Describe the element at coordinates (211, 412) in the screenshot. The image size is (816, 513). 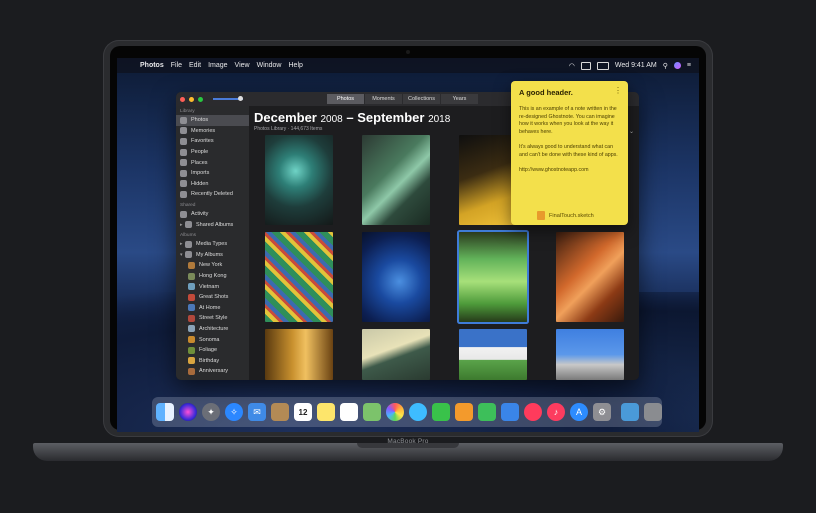
I see `launchpad-icon: ✦` at that location.